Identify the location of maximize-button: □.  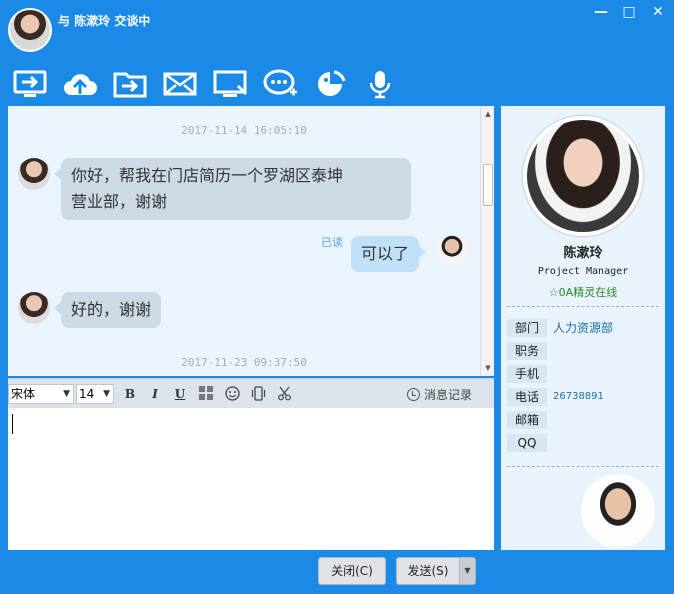
(629, 12).